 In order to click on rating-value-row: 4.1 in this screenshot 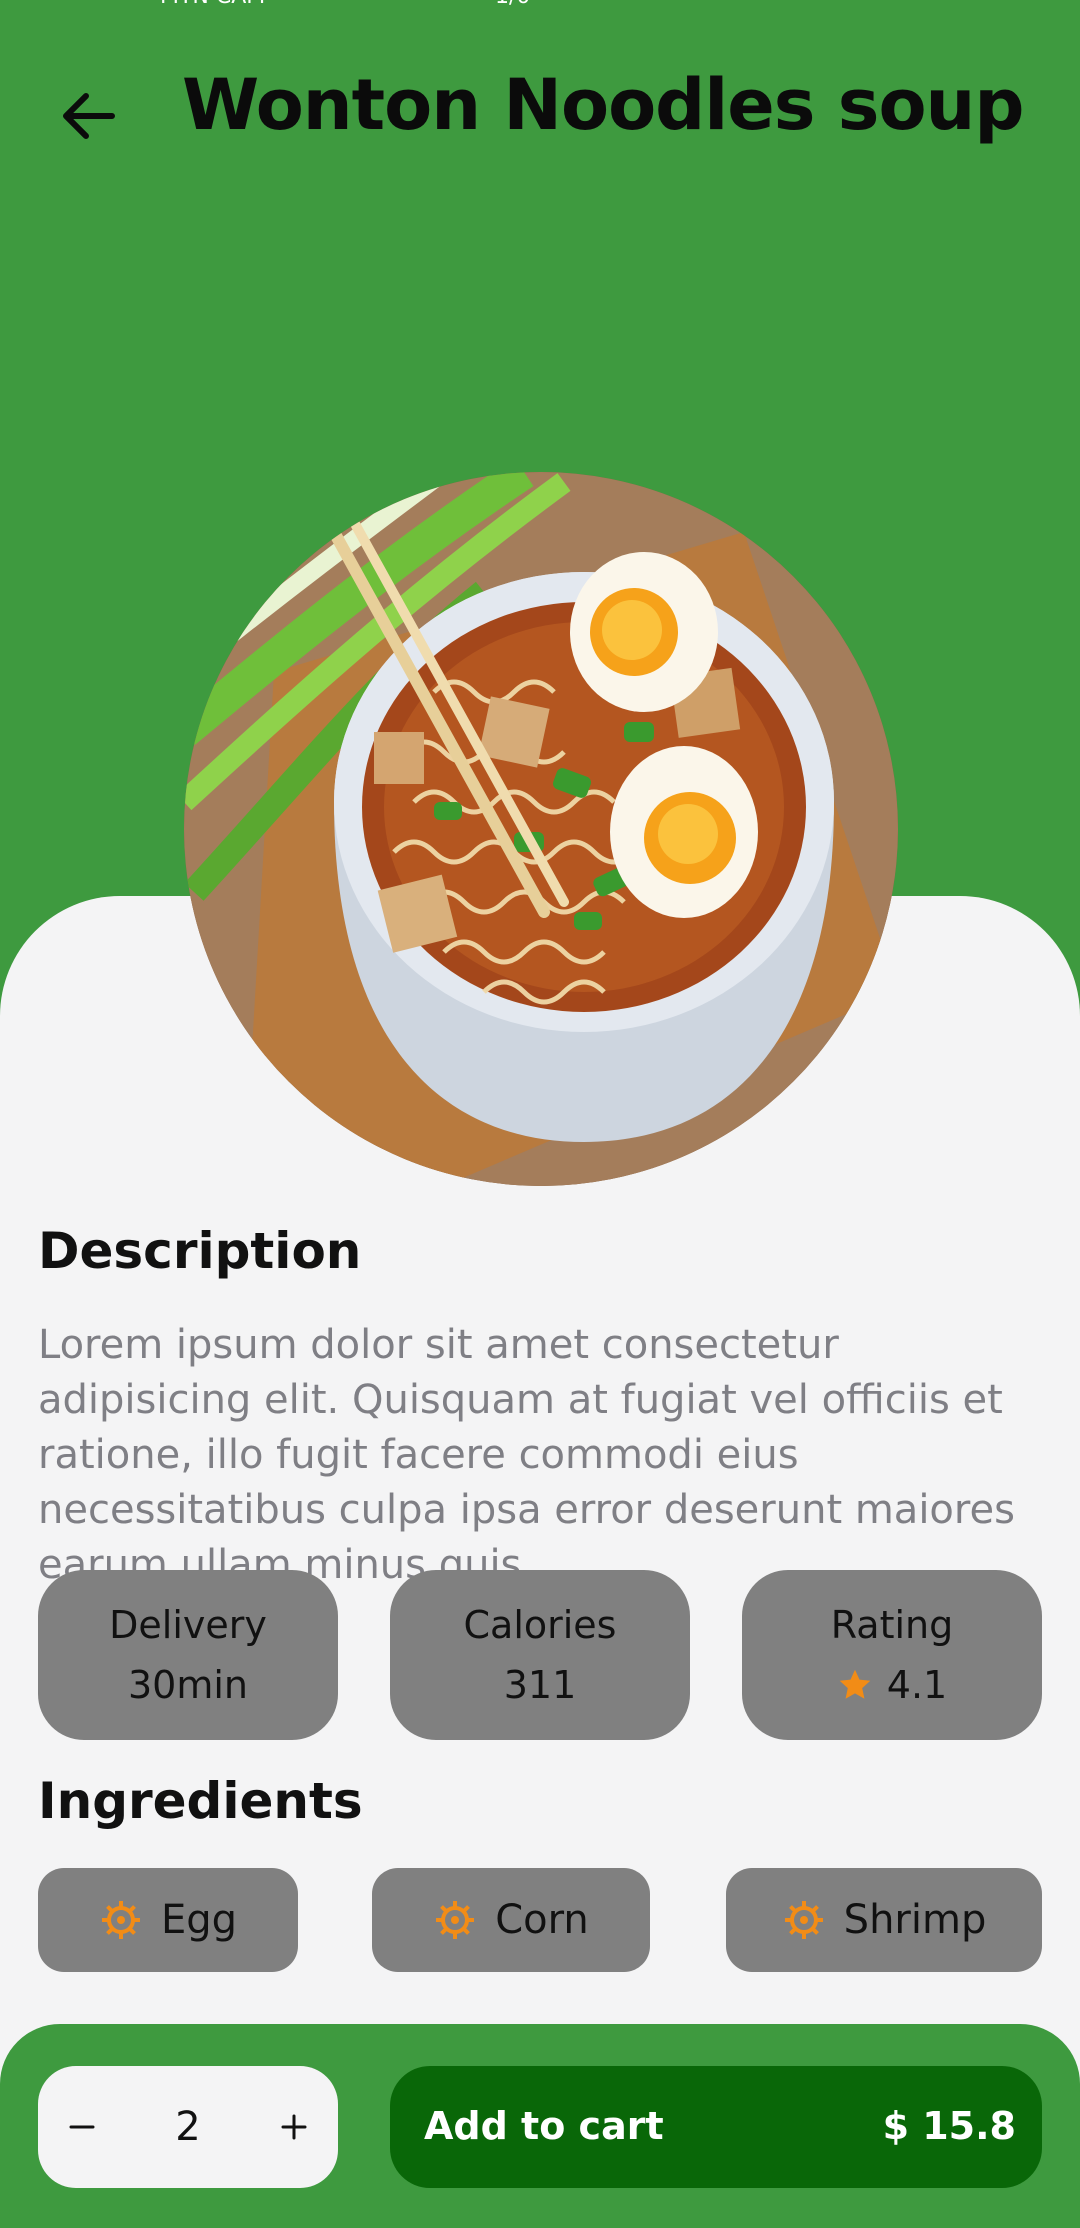, I will do `click(892, 1685)`.